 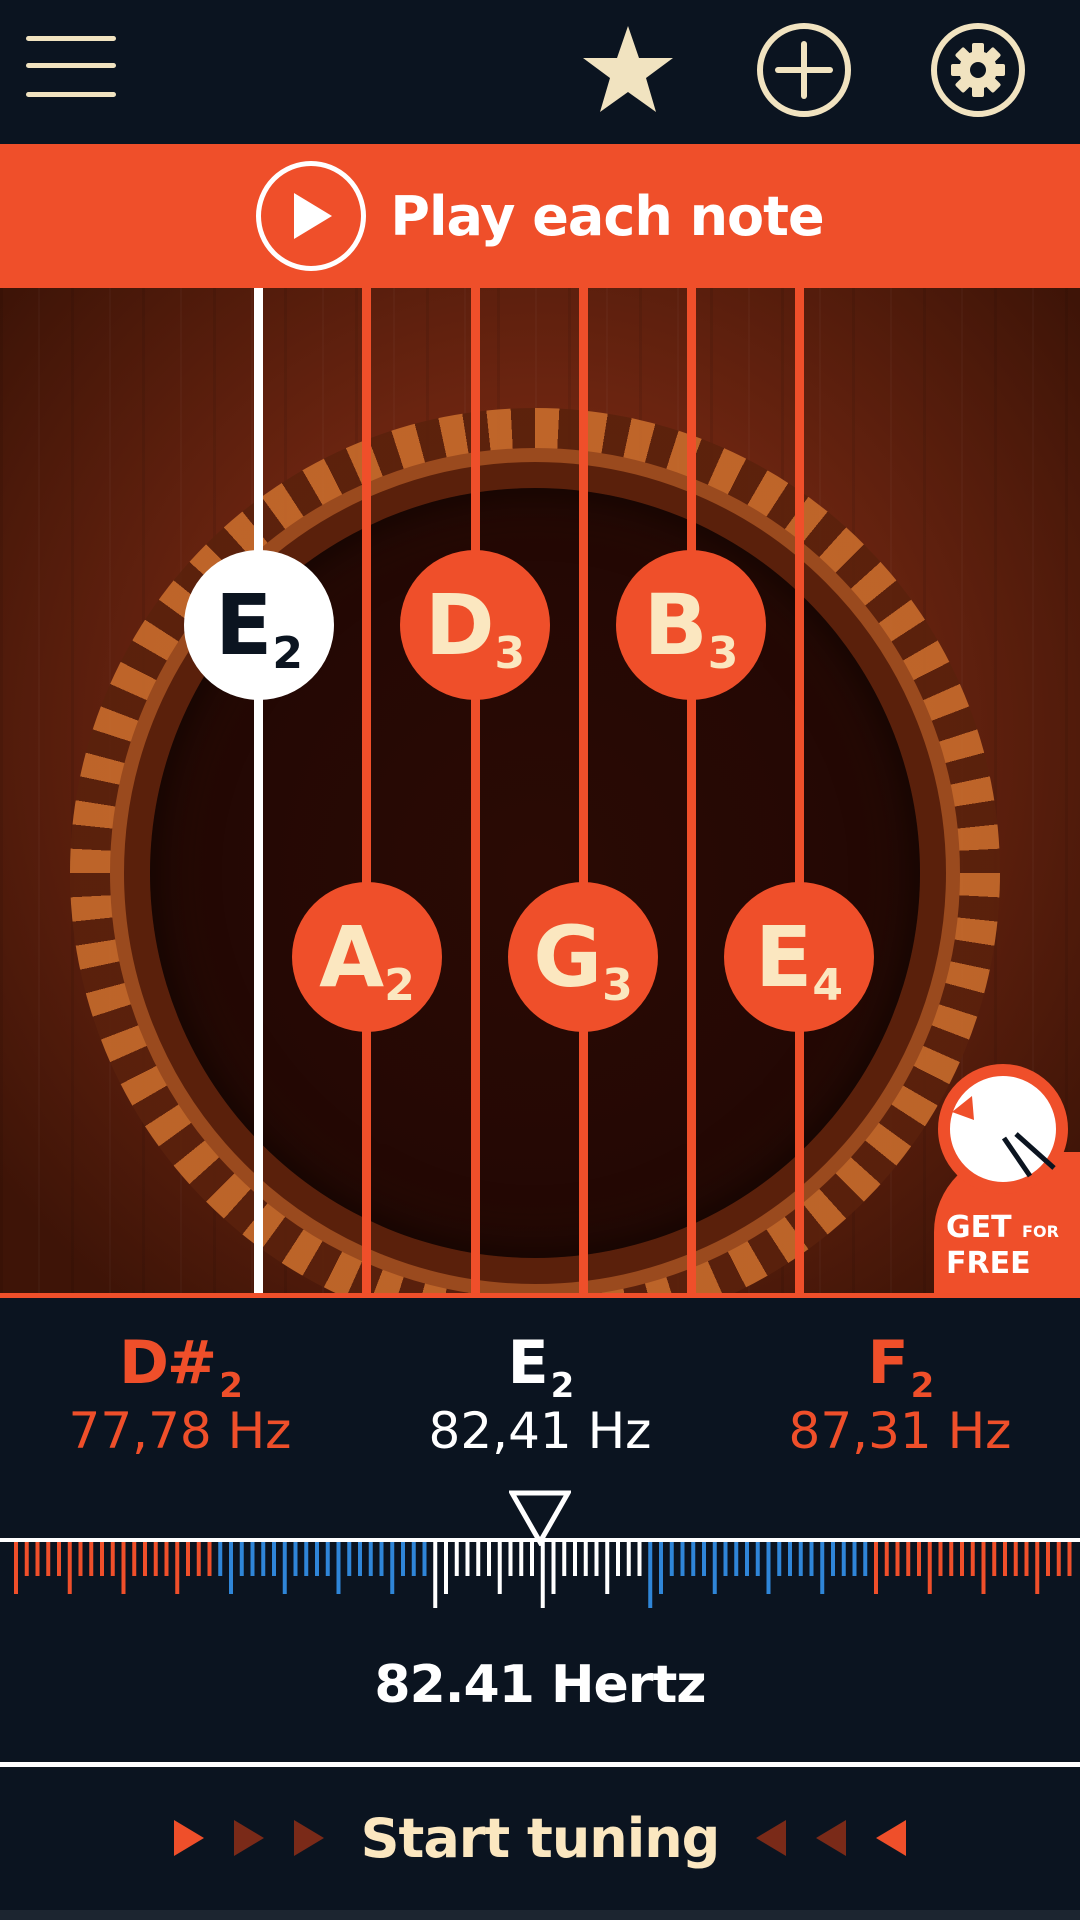 I want to click on note-info-panel: D# 2 77,78 Hz E2 82,41 Hz F2 87,31 Hz, so click(x=540, y=1398).